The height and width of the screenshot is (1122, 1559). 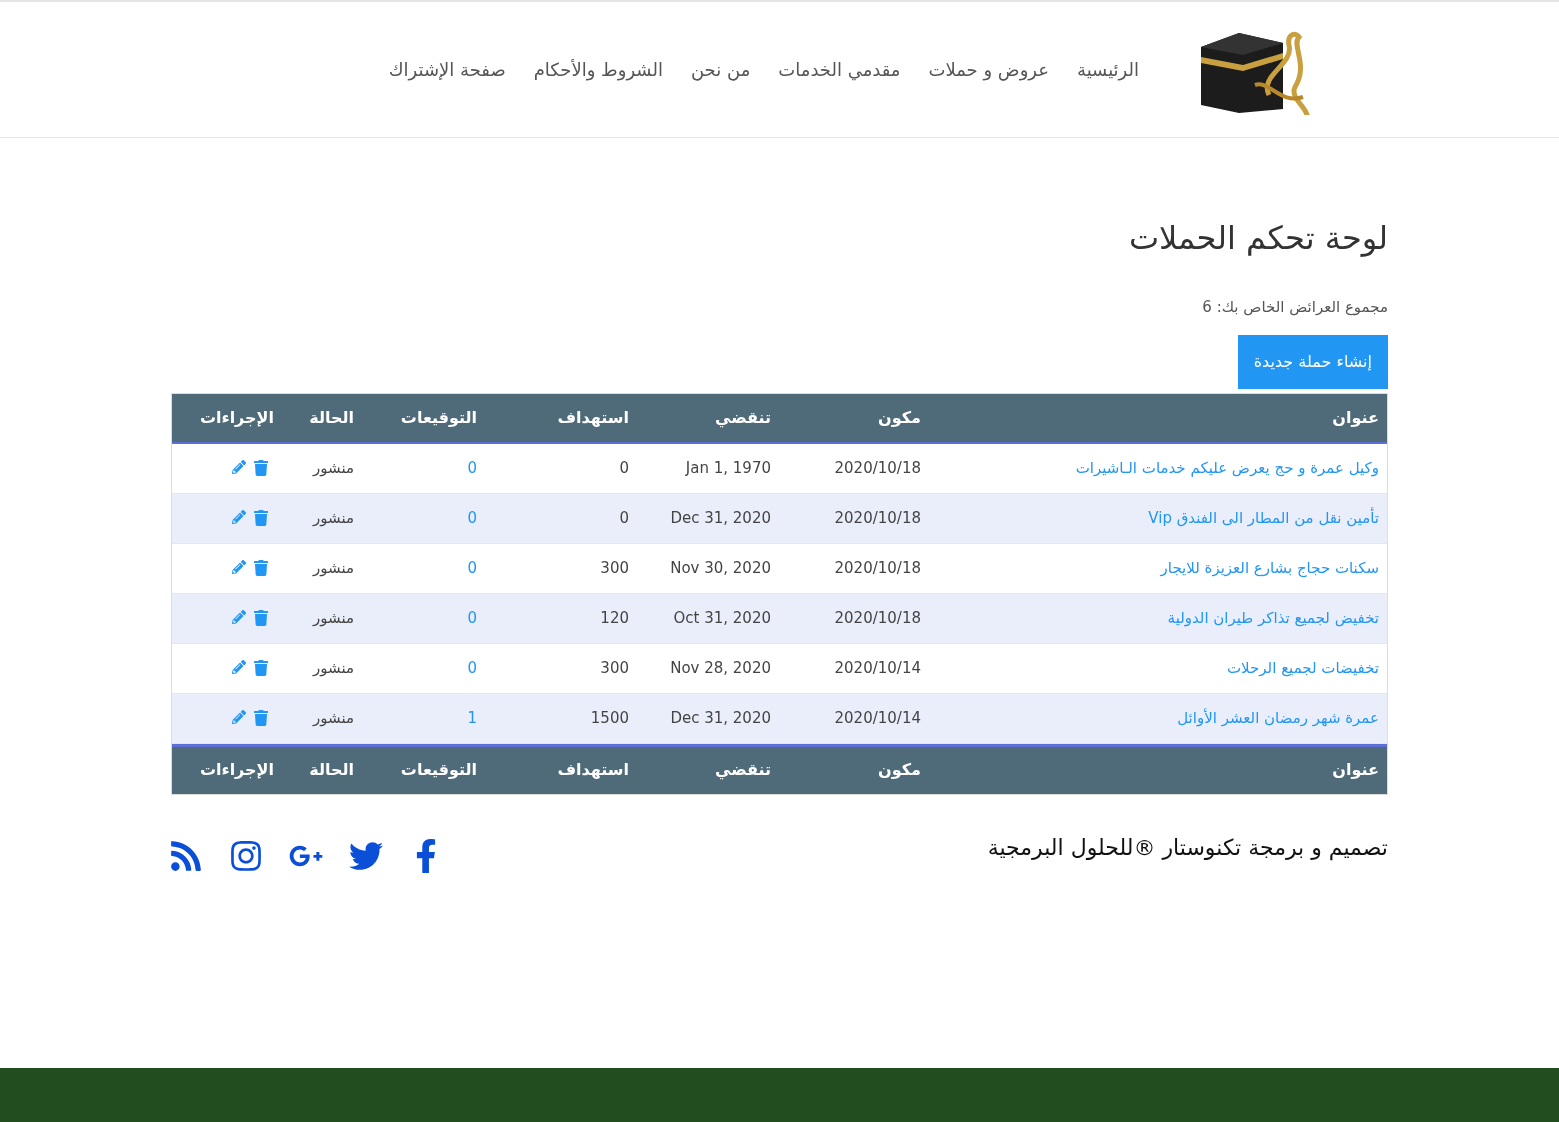 What do you see at coordinates (720, 568) in the screenshot?
I see `table-cell: Nov 30, 2020` at bounding box center [720, 568].